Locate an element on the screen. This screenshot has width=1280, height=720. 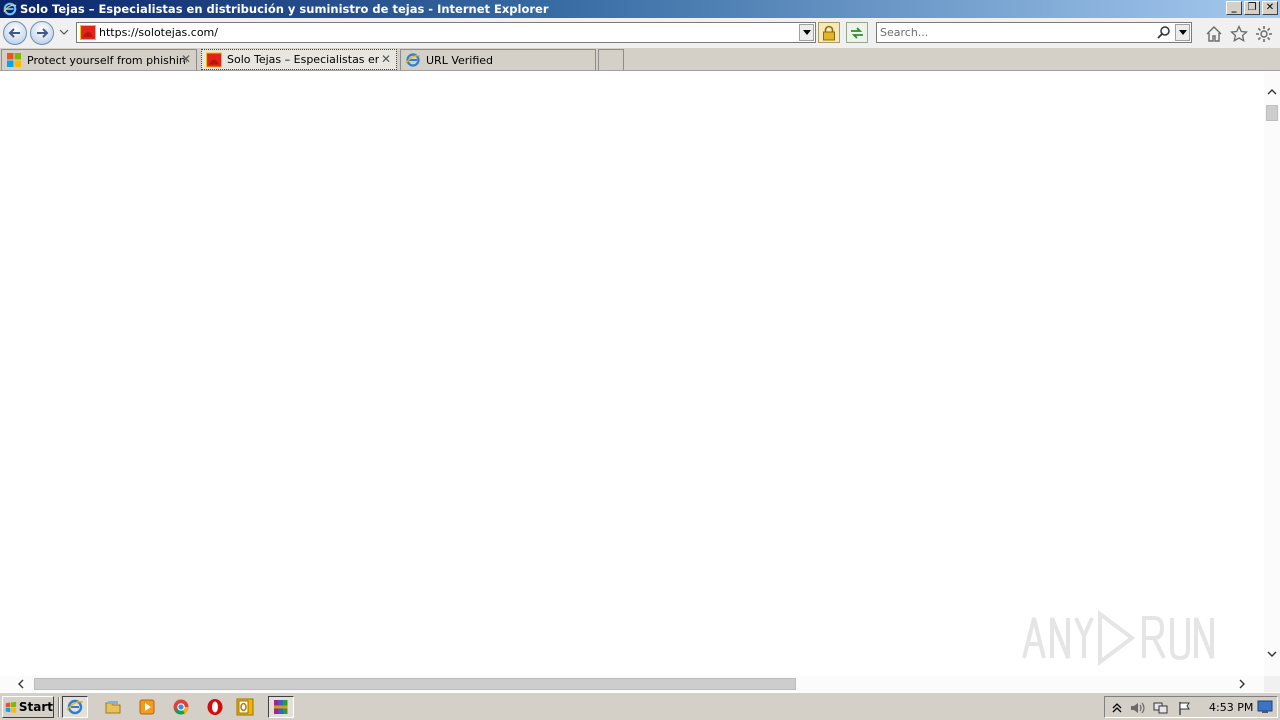
taskbar-outlook is located at coordinates (245, 707).